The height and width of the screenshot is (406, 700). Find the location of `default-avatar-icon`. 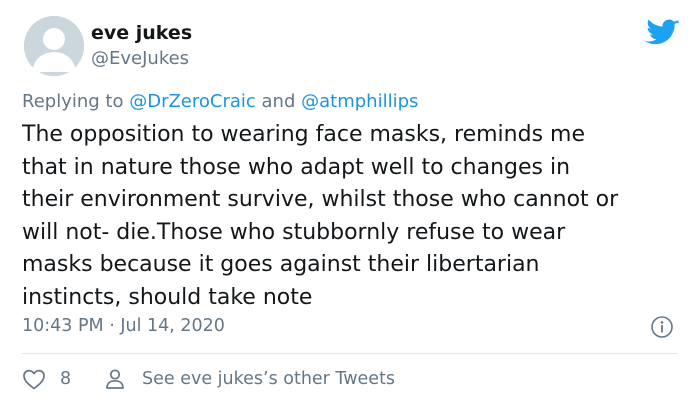

default-avatar-icon is located at coordinates (54, 46).